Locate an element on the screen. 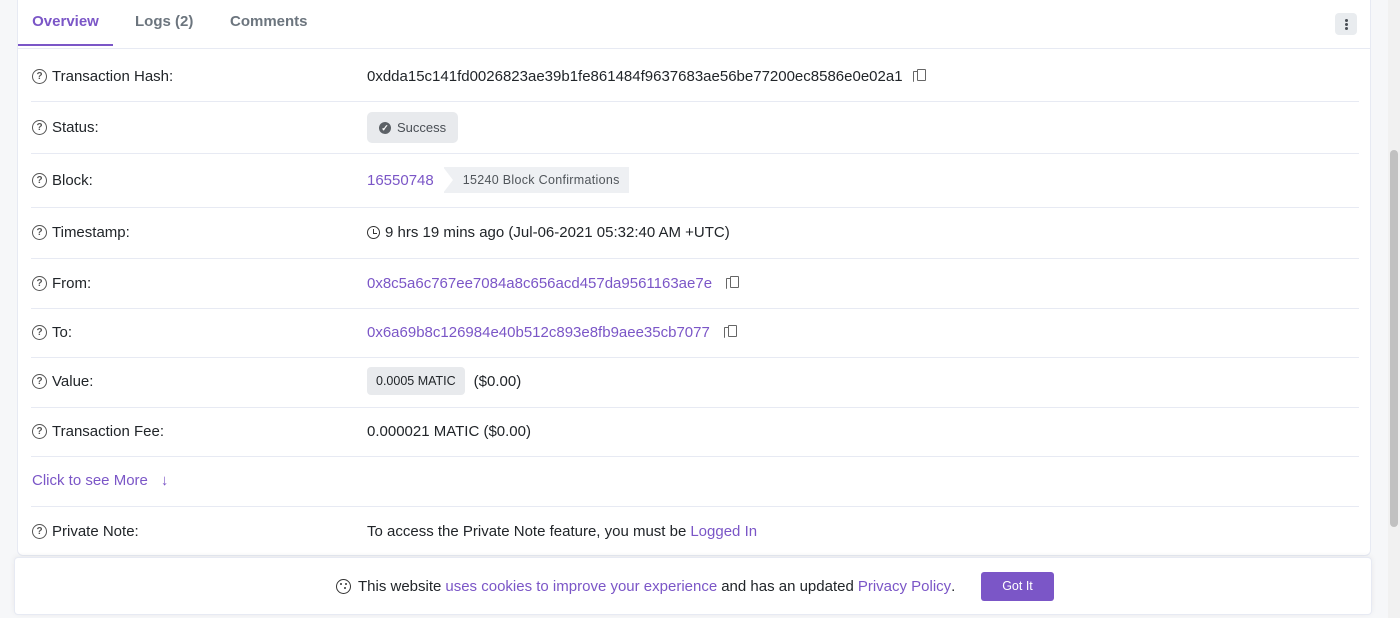 The height and width of the screenshot is (618, 1400). see-more-link: Click to see More ↓ is located at coordinates (100, 480).